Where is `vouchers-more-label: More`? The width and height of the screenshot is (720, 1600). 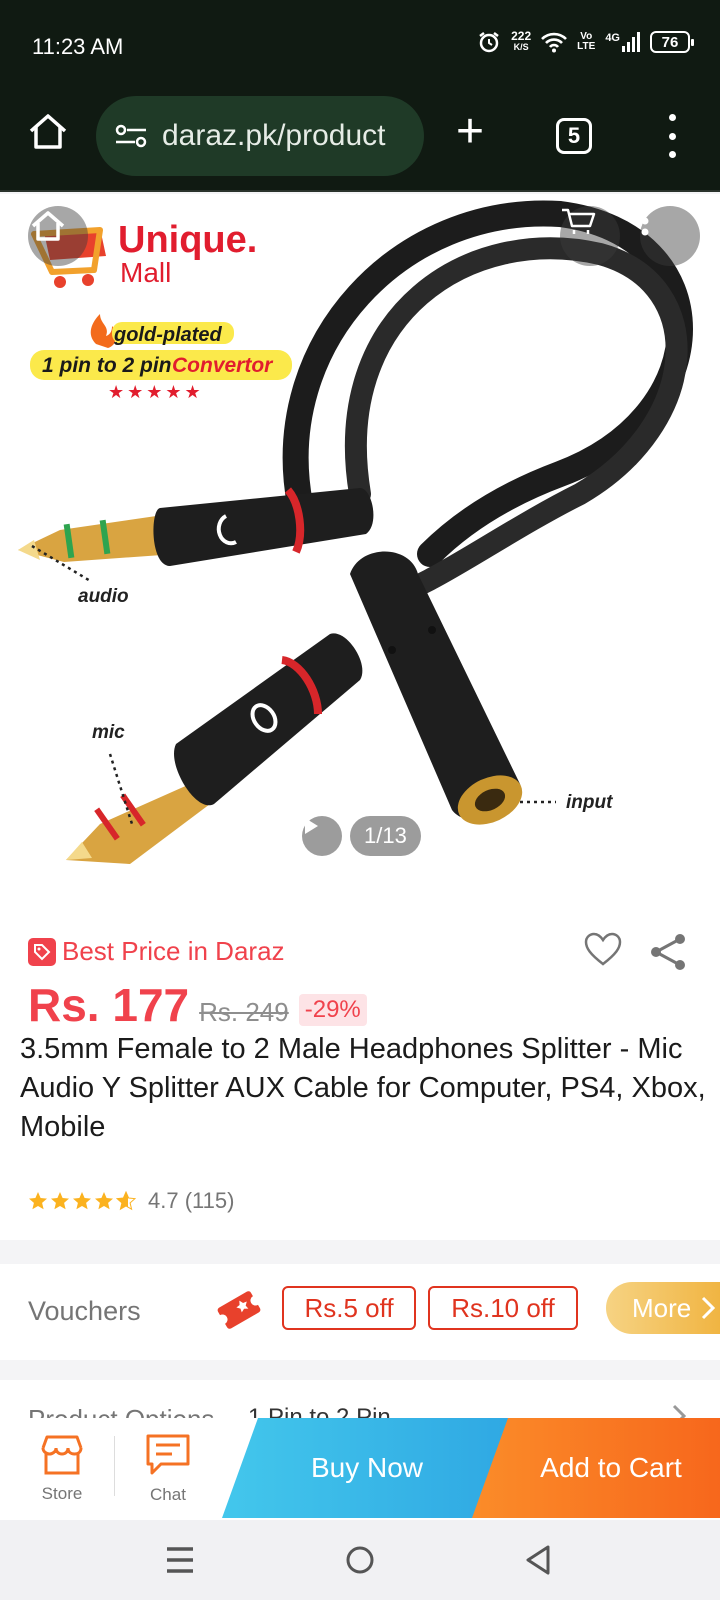
vouchers-more-label: More is located at coordinates (662, 1307).